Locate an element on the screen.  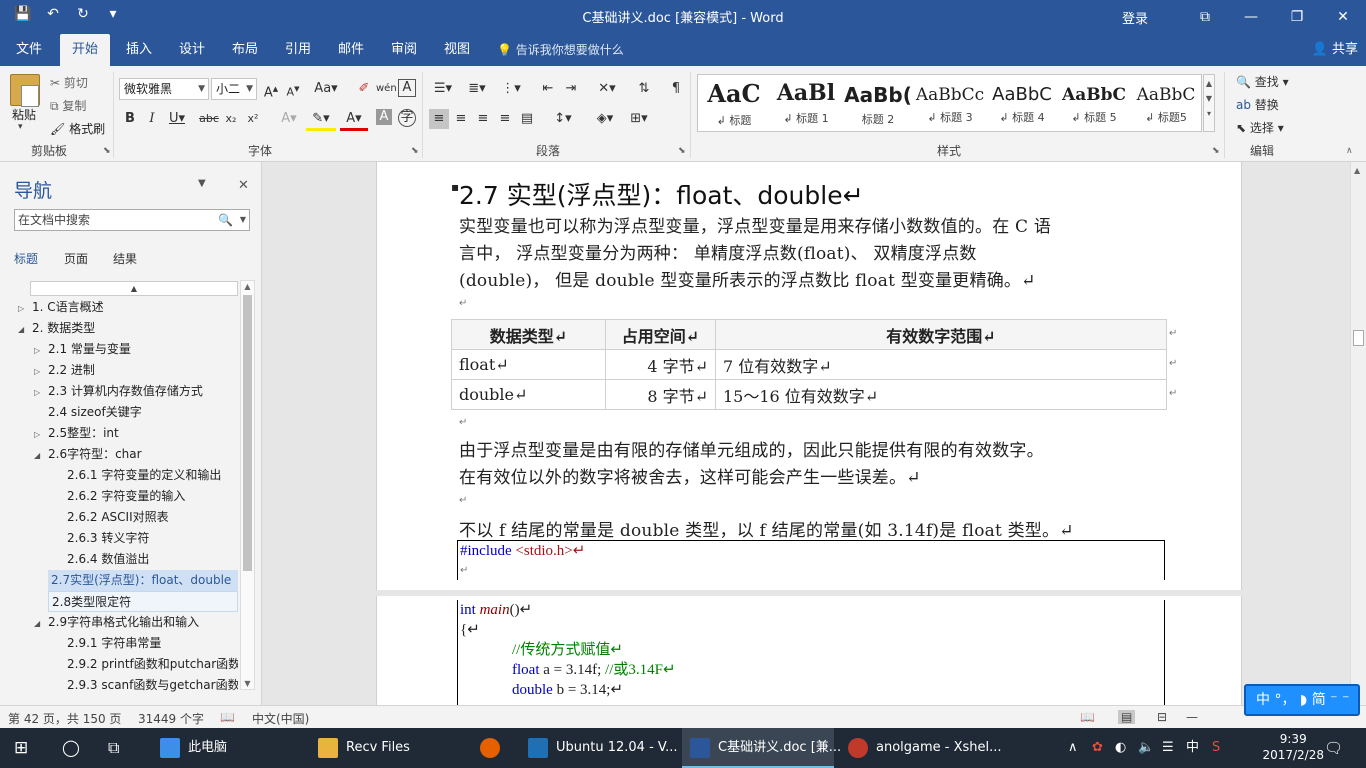
task-view-icon: ⧉ is located at coordinates (113, 748).